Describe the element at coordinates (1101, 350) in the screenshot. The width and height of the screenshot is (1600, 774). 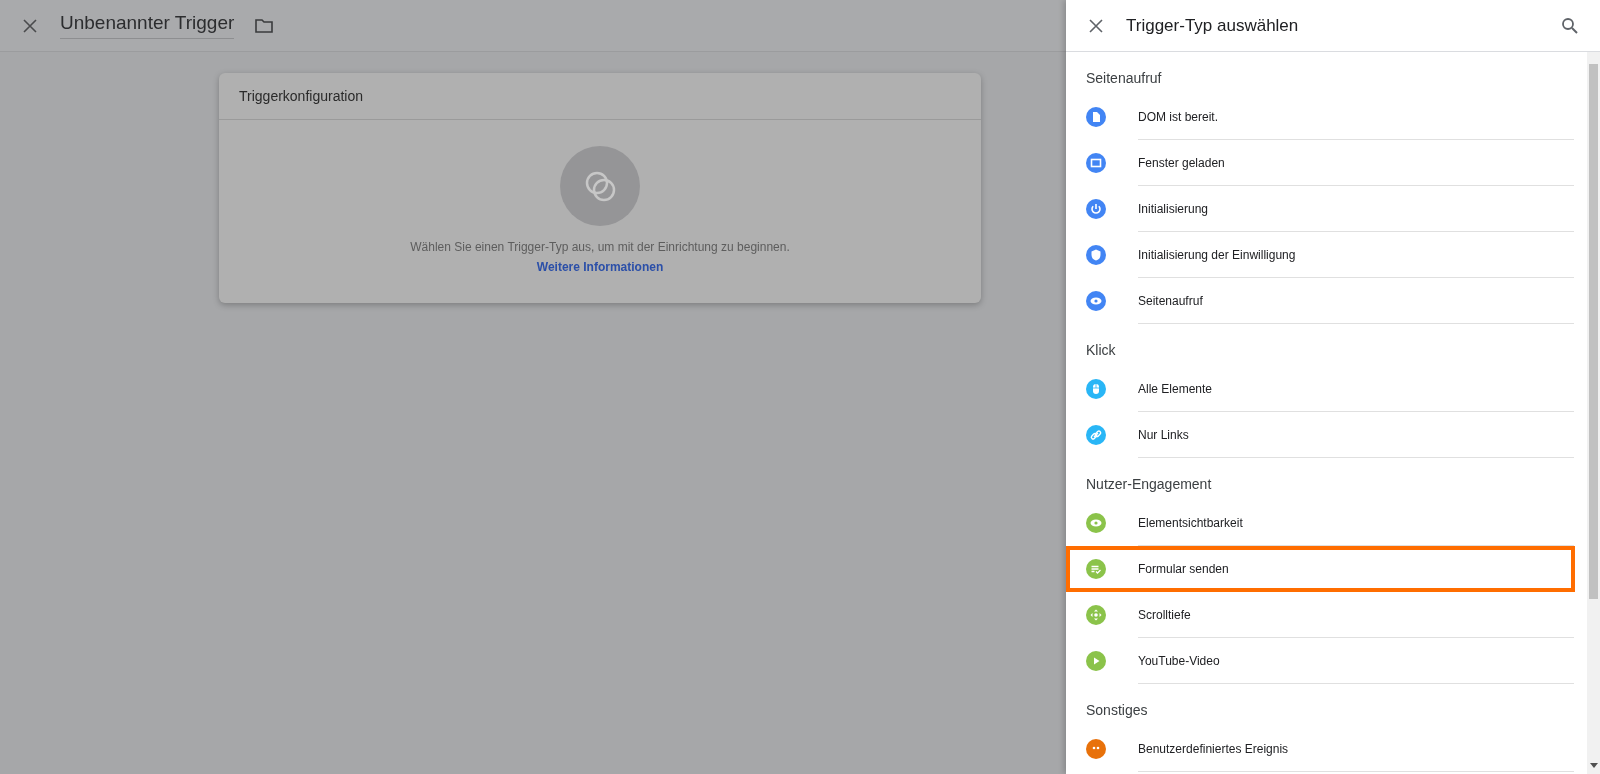
I see `section-heading: Klick` at that location.